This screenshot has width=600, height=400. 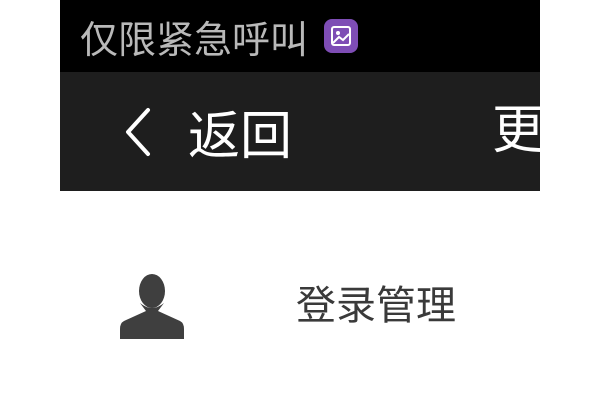 I want to click on person-icon, so click(x=152, y=306).